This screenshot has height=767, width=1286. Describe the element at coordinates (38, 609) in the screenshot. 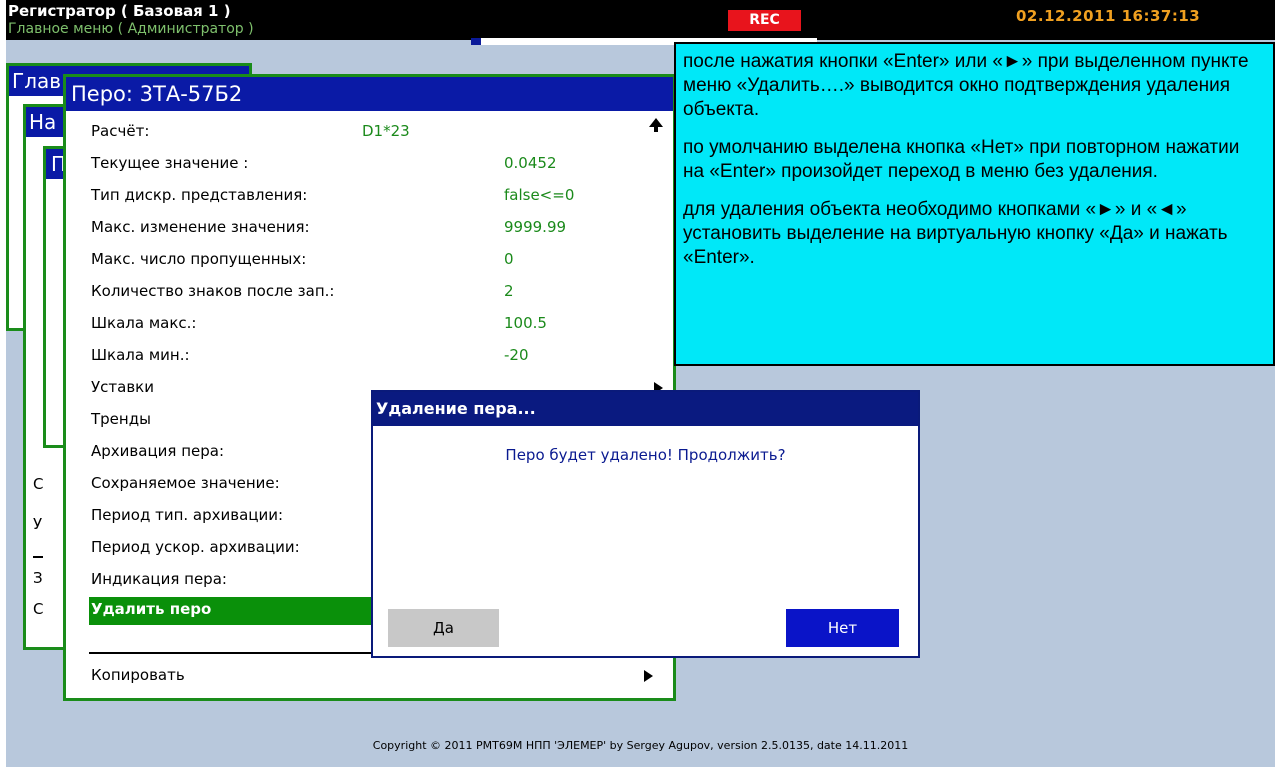

I see `bg-menu-letter-4: С` at that location.